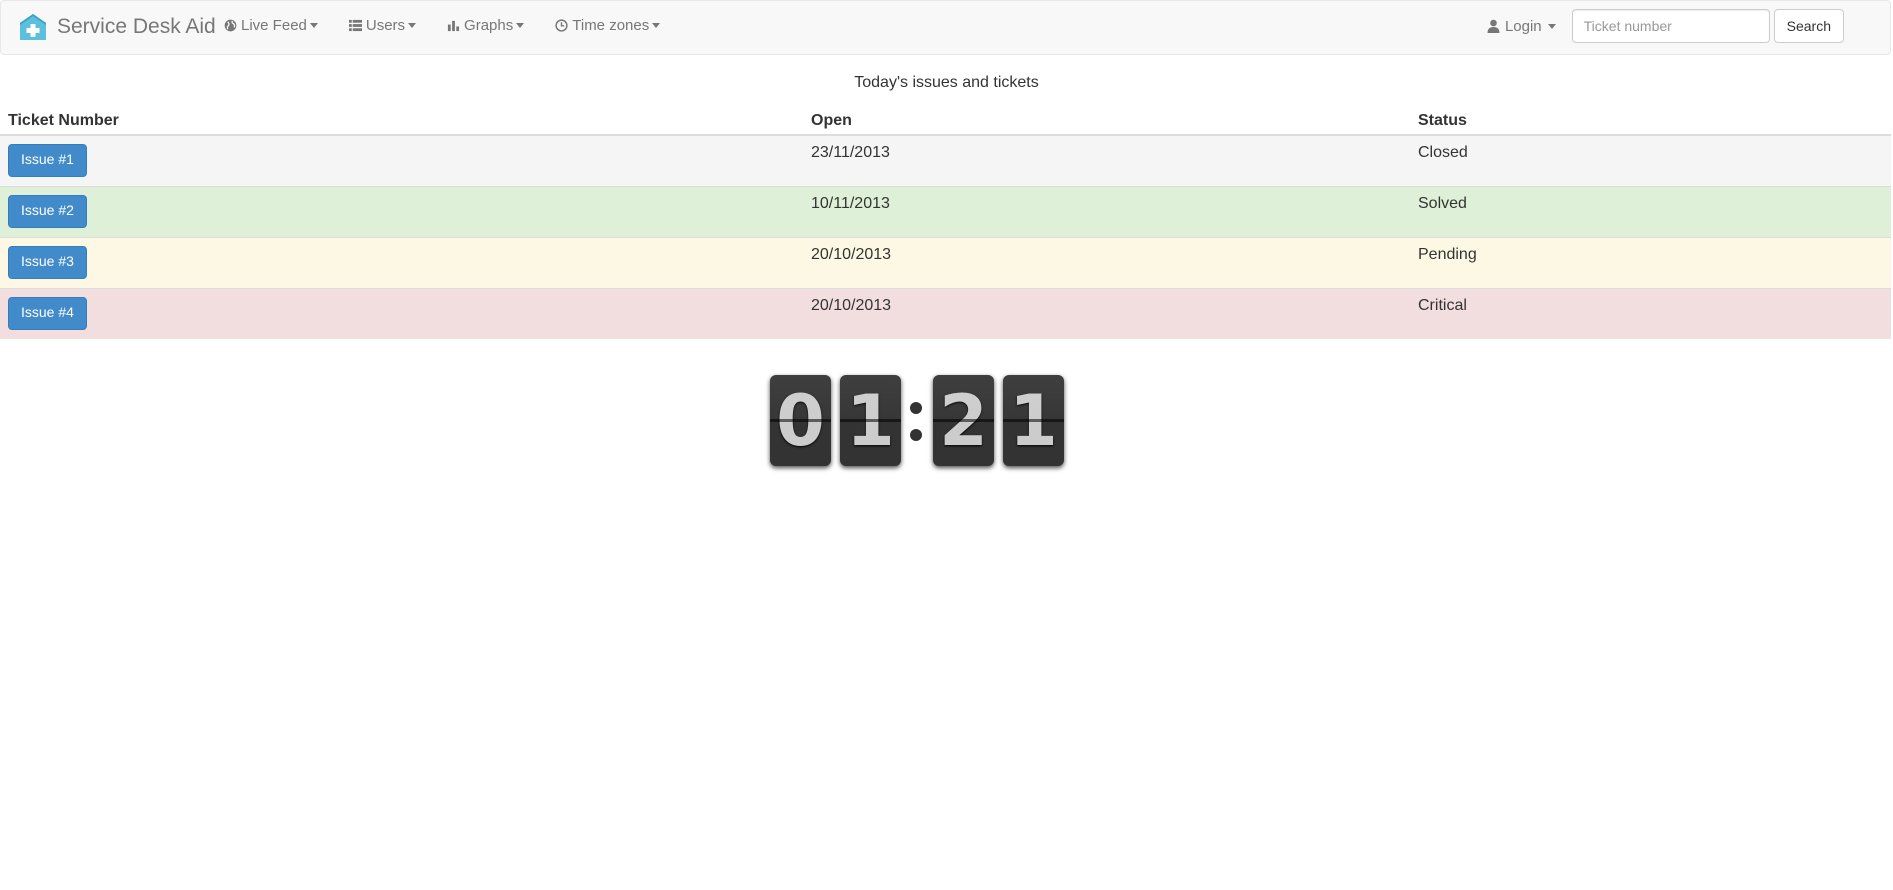 The image size is (1893, 890). Describe the element at coordinates (1106, 211) in the screenshot. I see `open-date-cell: 10/11/2013` at that location.